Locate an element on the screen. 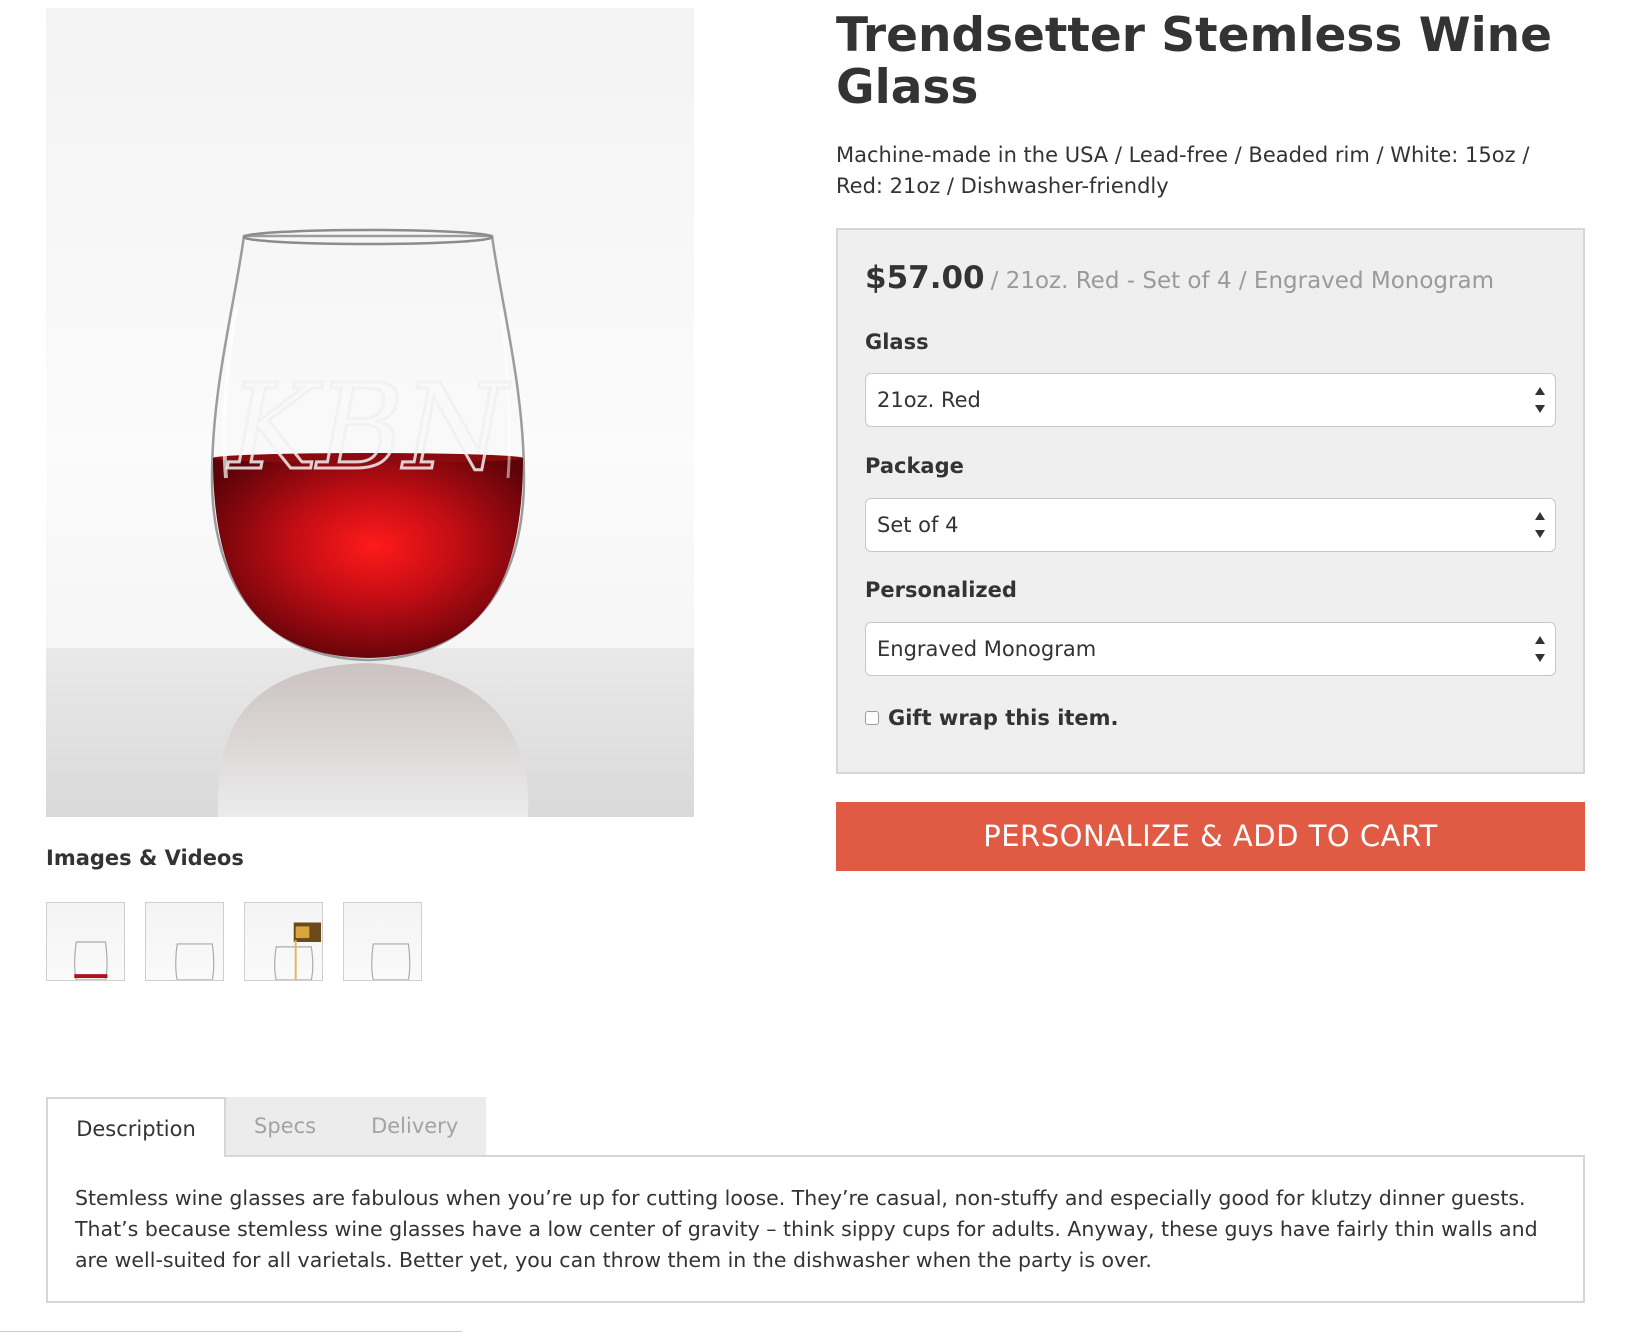 Image resolution: width=1630 pixels, height=1332 pixels. gift-wrap-option: Gift wrap this item. is located at coordinates (992, 718).